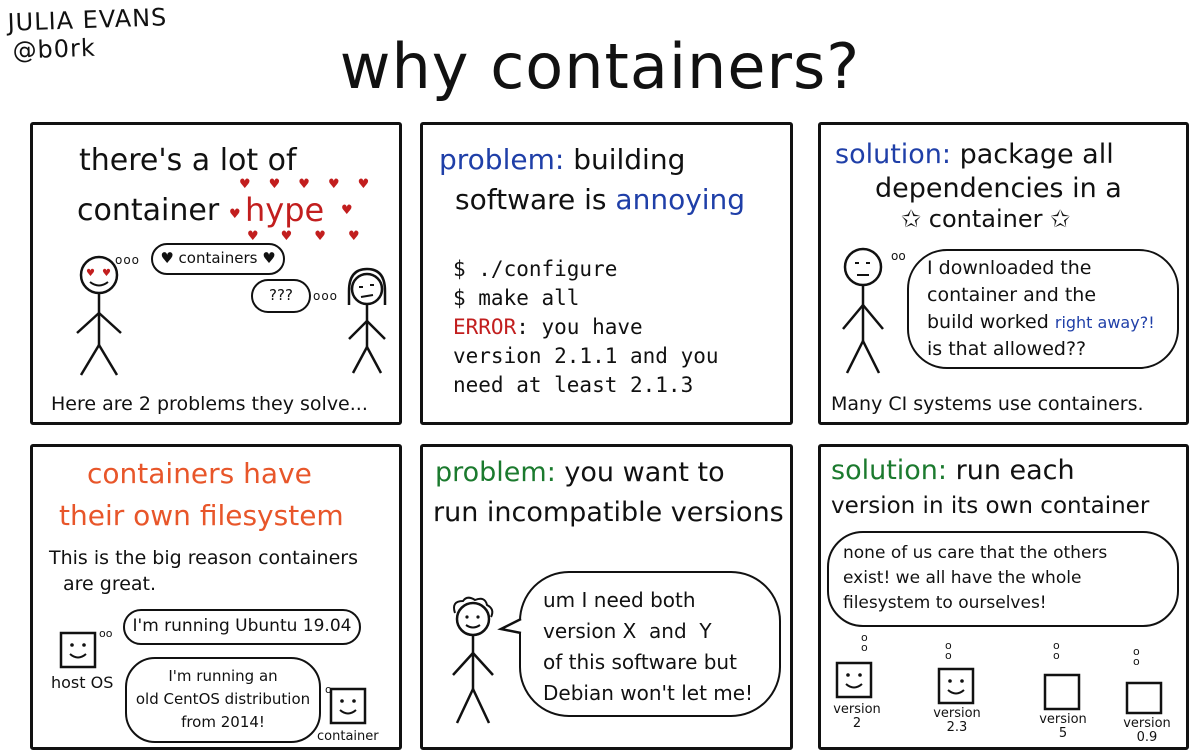 The image size is (1200, 756). I want to click on panel3-heading-a: package all, so click(1036, 154).